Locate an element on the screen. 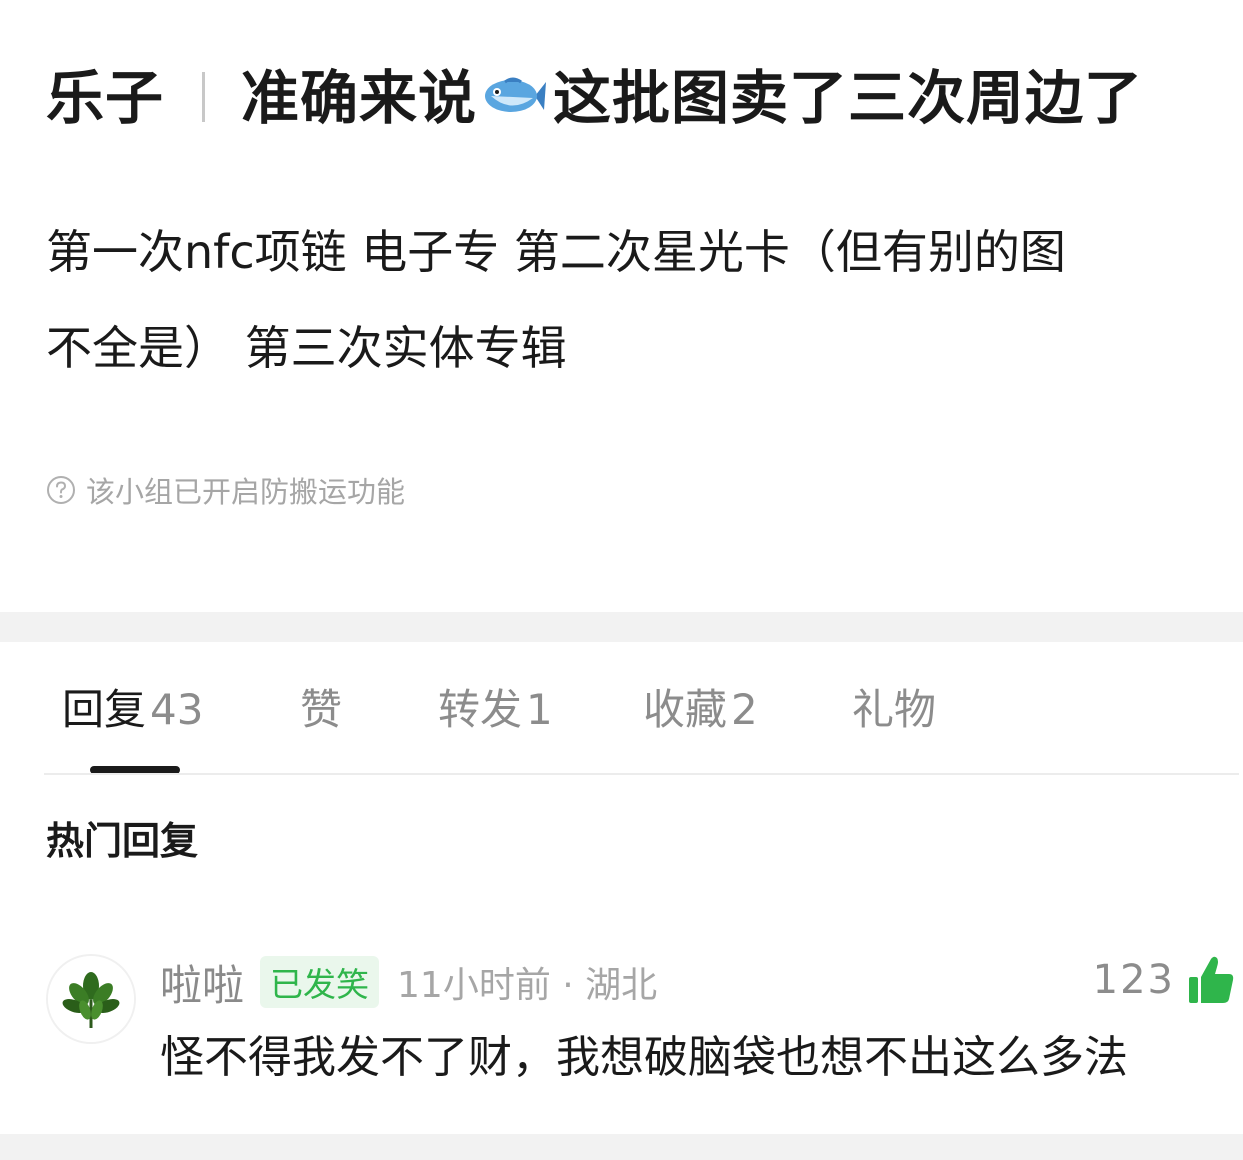 This screenshot has height=1160, width=1243. tab-label: 转发 is located at coordinates (480, 709).